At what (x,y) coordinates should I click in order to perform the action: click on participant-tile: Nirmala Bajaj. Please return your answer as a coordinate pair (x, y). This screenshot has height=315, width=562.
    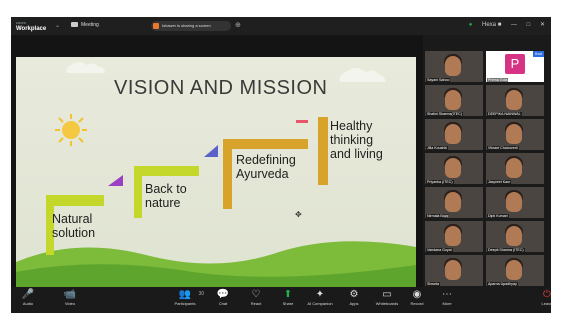
    Looking at the image, I should click on (454, 202).